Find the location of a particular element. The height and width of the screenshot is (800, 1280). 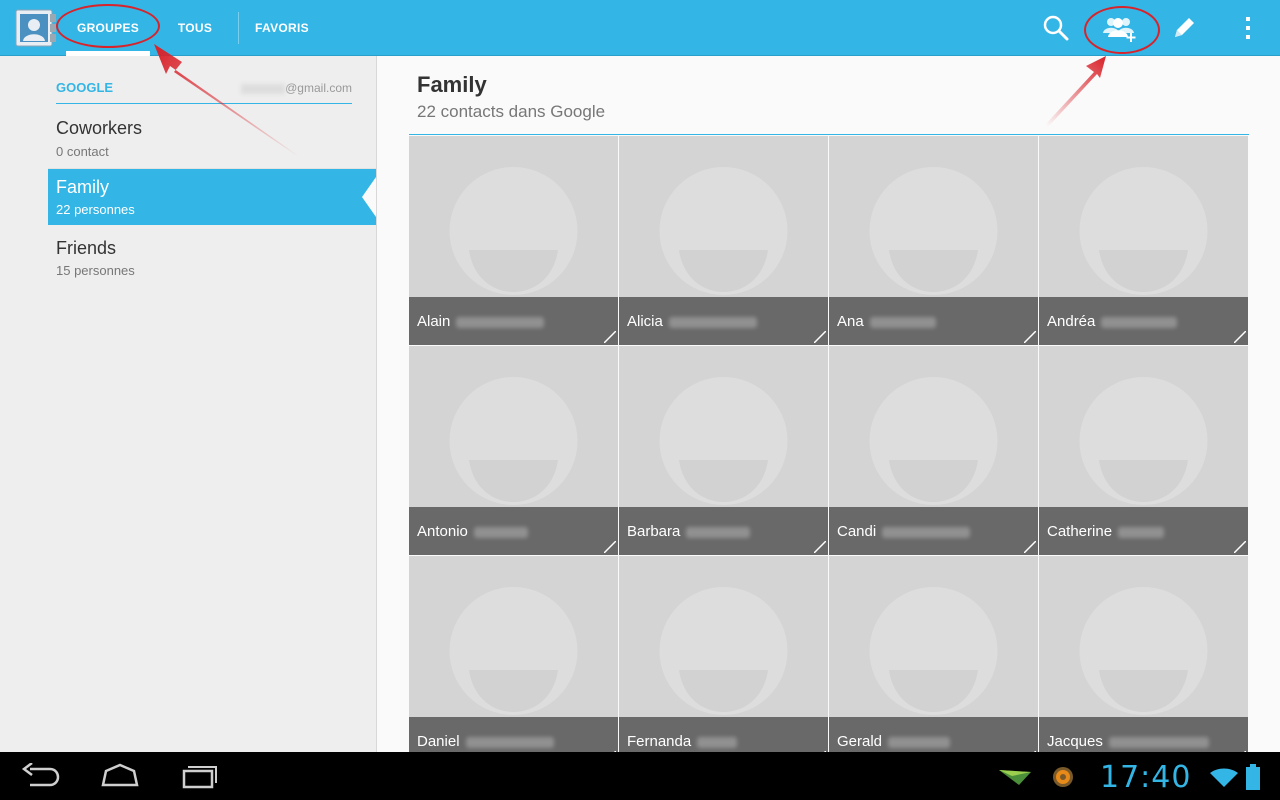

title-divider is located at coordinates (829, 134).